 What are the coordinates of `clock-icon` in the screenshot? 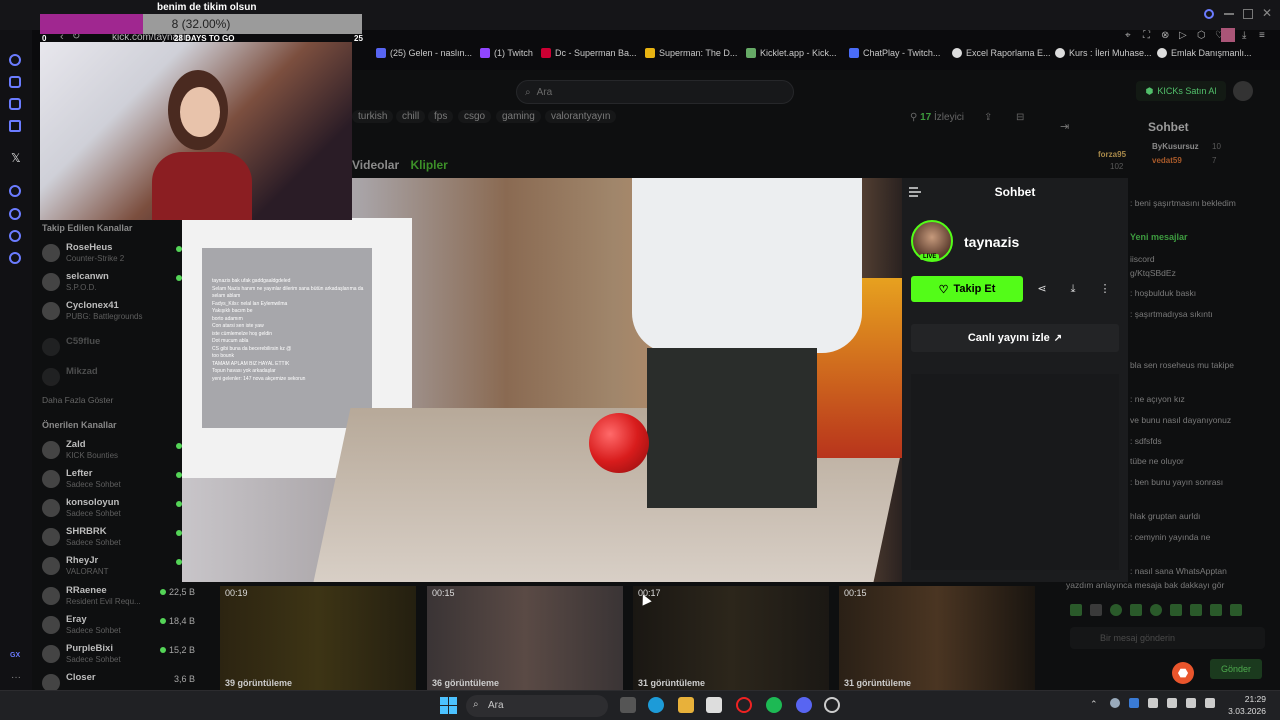 It's located at (15, 214).